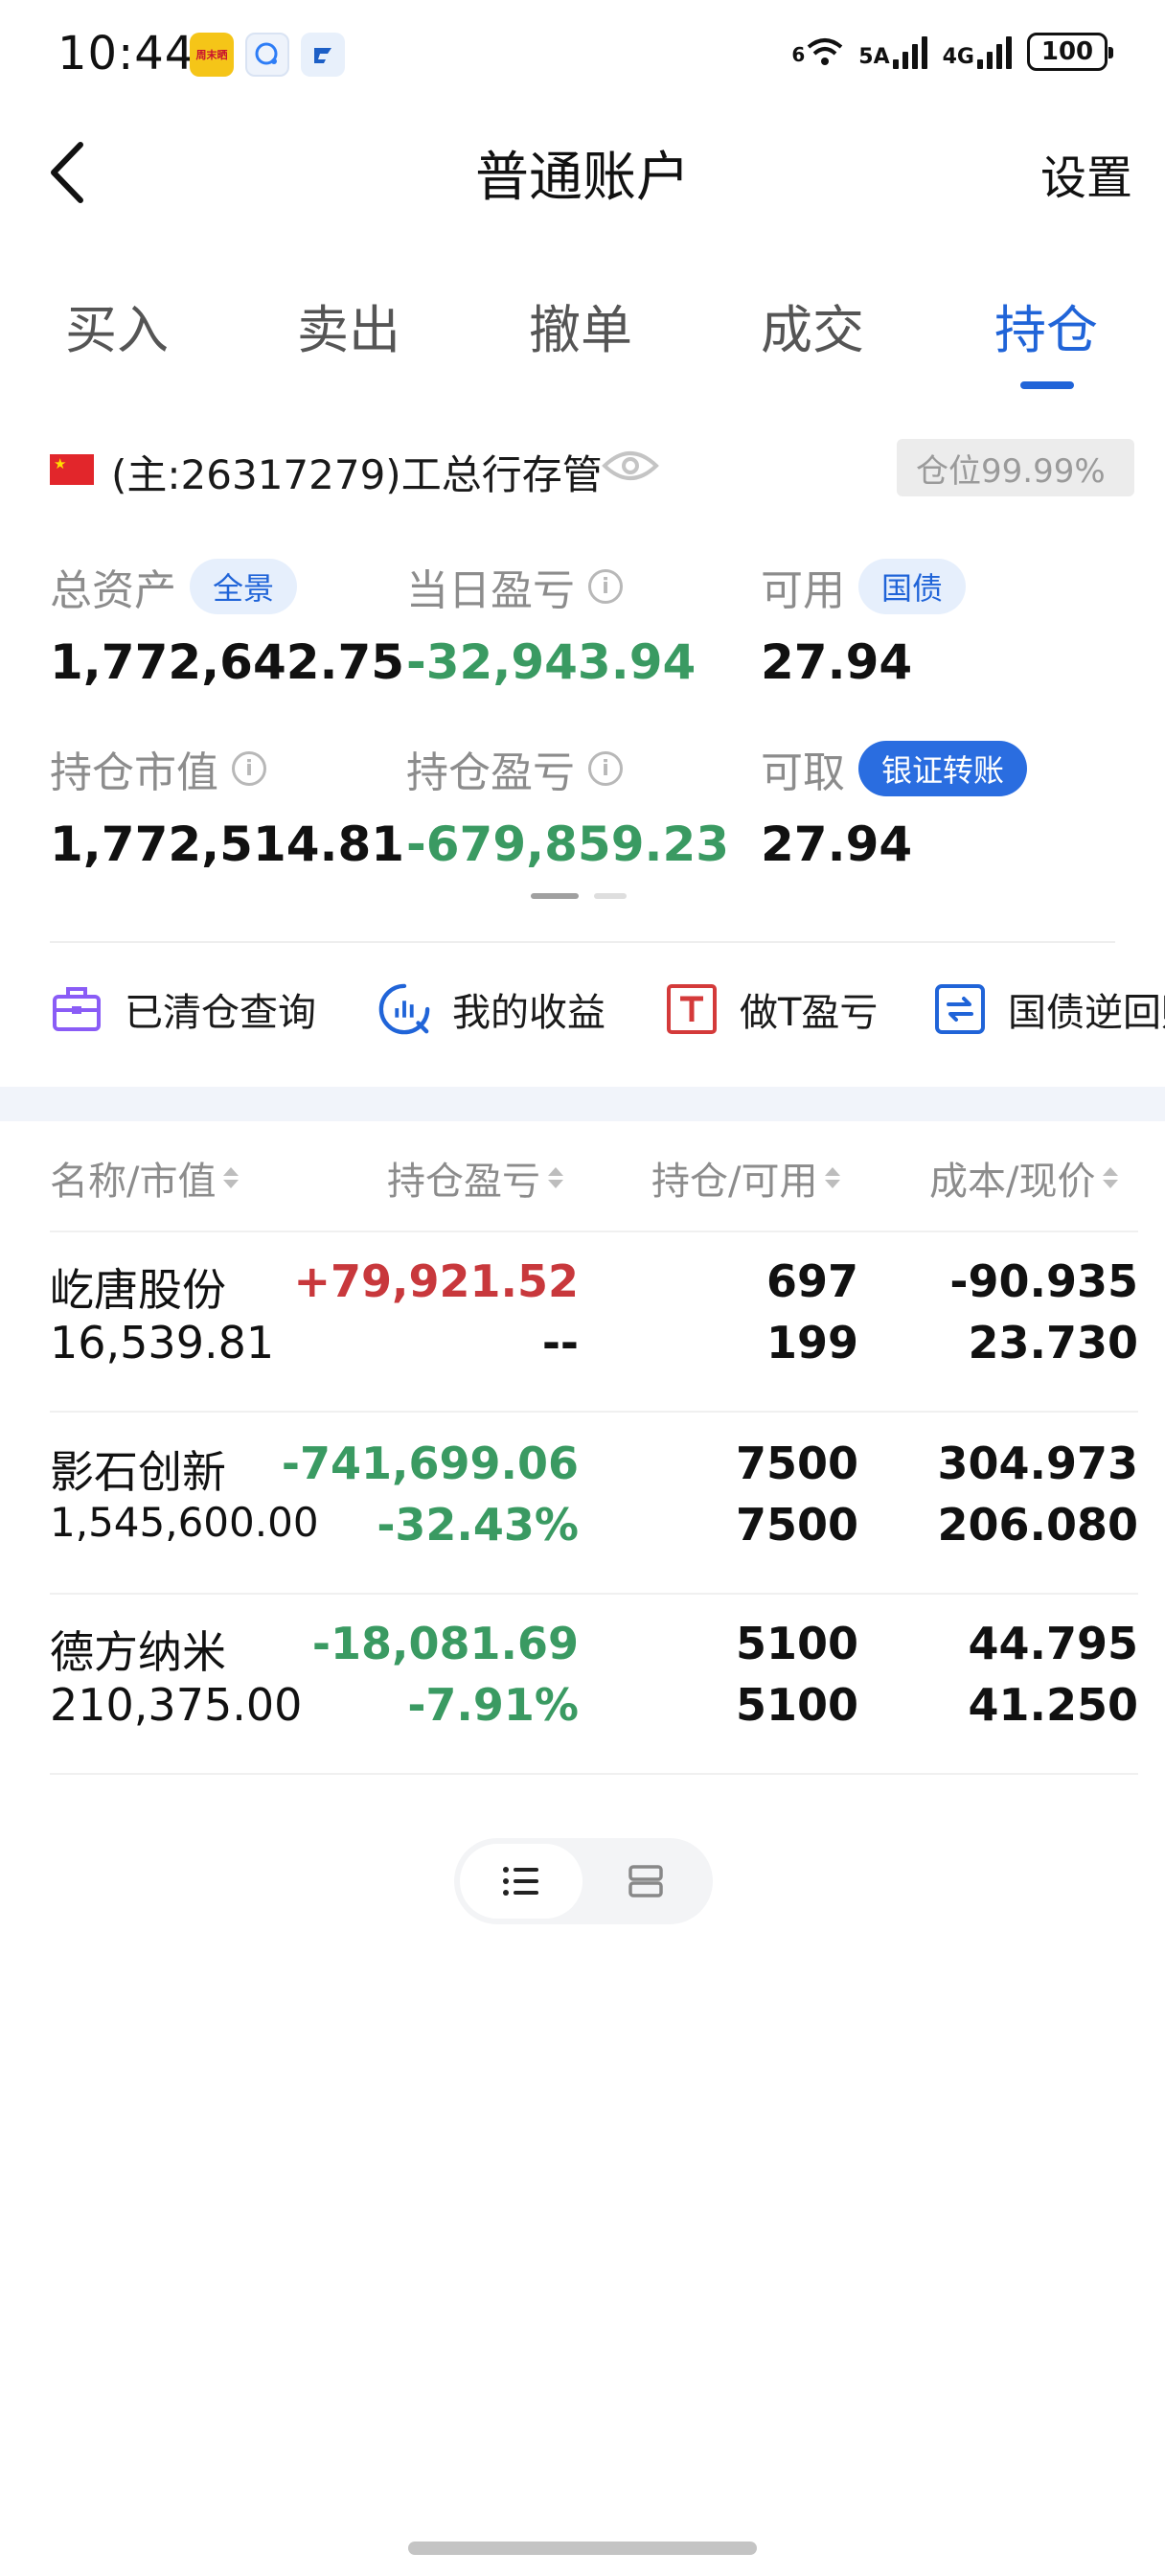 This screenshot has width=1165, height=2576. I want to click on stock-name: 德方纳米, so click(138, 1652).